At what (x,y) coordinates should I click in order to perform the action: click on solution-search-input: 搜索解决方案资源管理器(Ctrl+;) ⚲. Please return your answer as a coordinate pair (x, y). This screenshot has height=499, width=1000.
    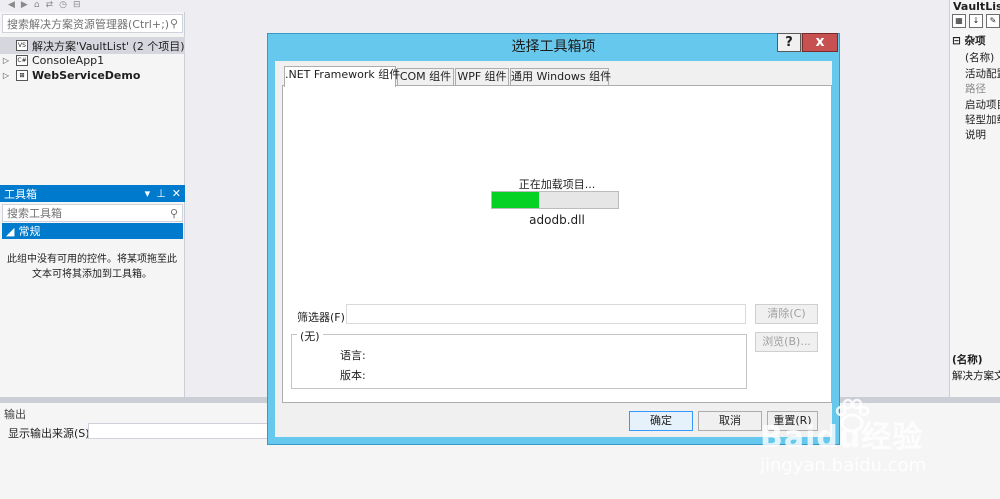
    Looking at the image, I should click on (92, 23).